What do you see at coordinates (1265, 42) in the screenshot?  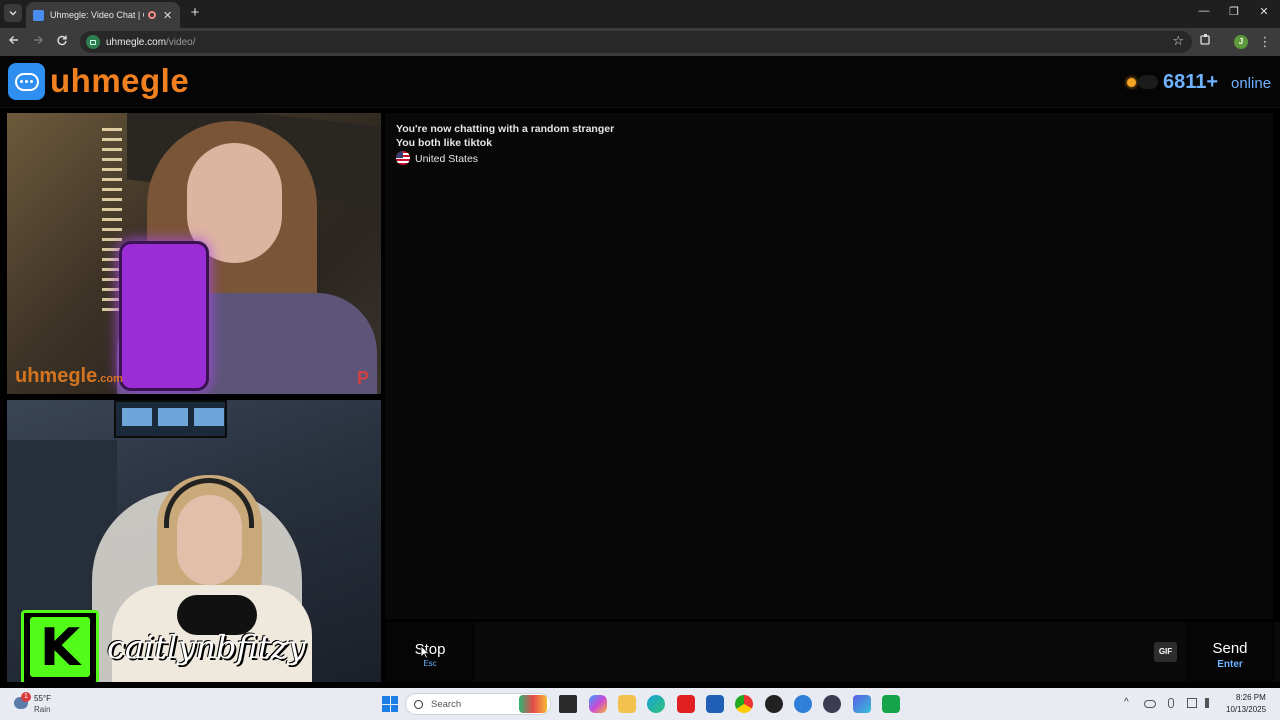 I see `browser-menu-icon: ⋮` at bounding box center [1265, 42].